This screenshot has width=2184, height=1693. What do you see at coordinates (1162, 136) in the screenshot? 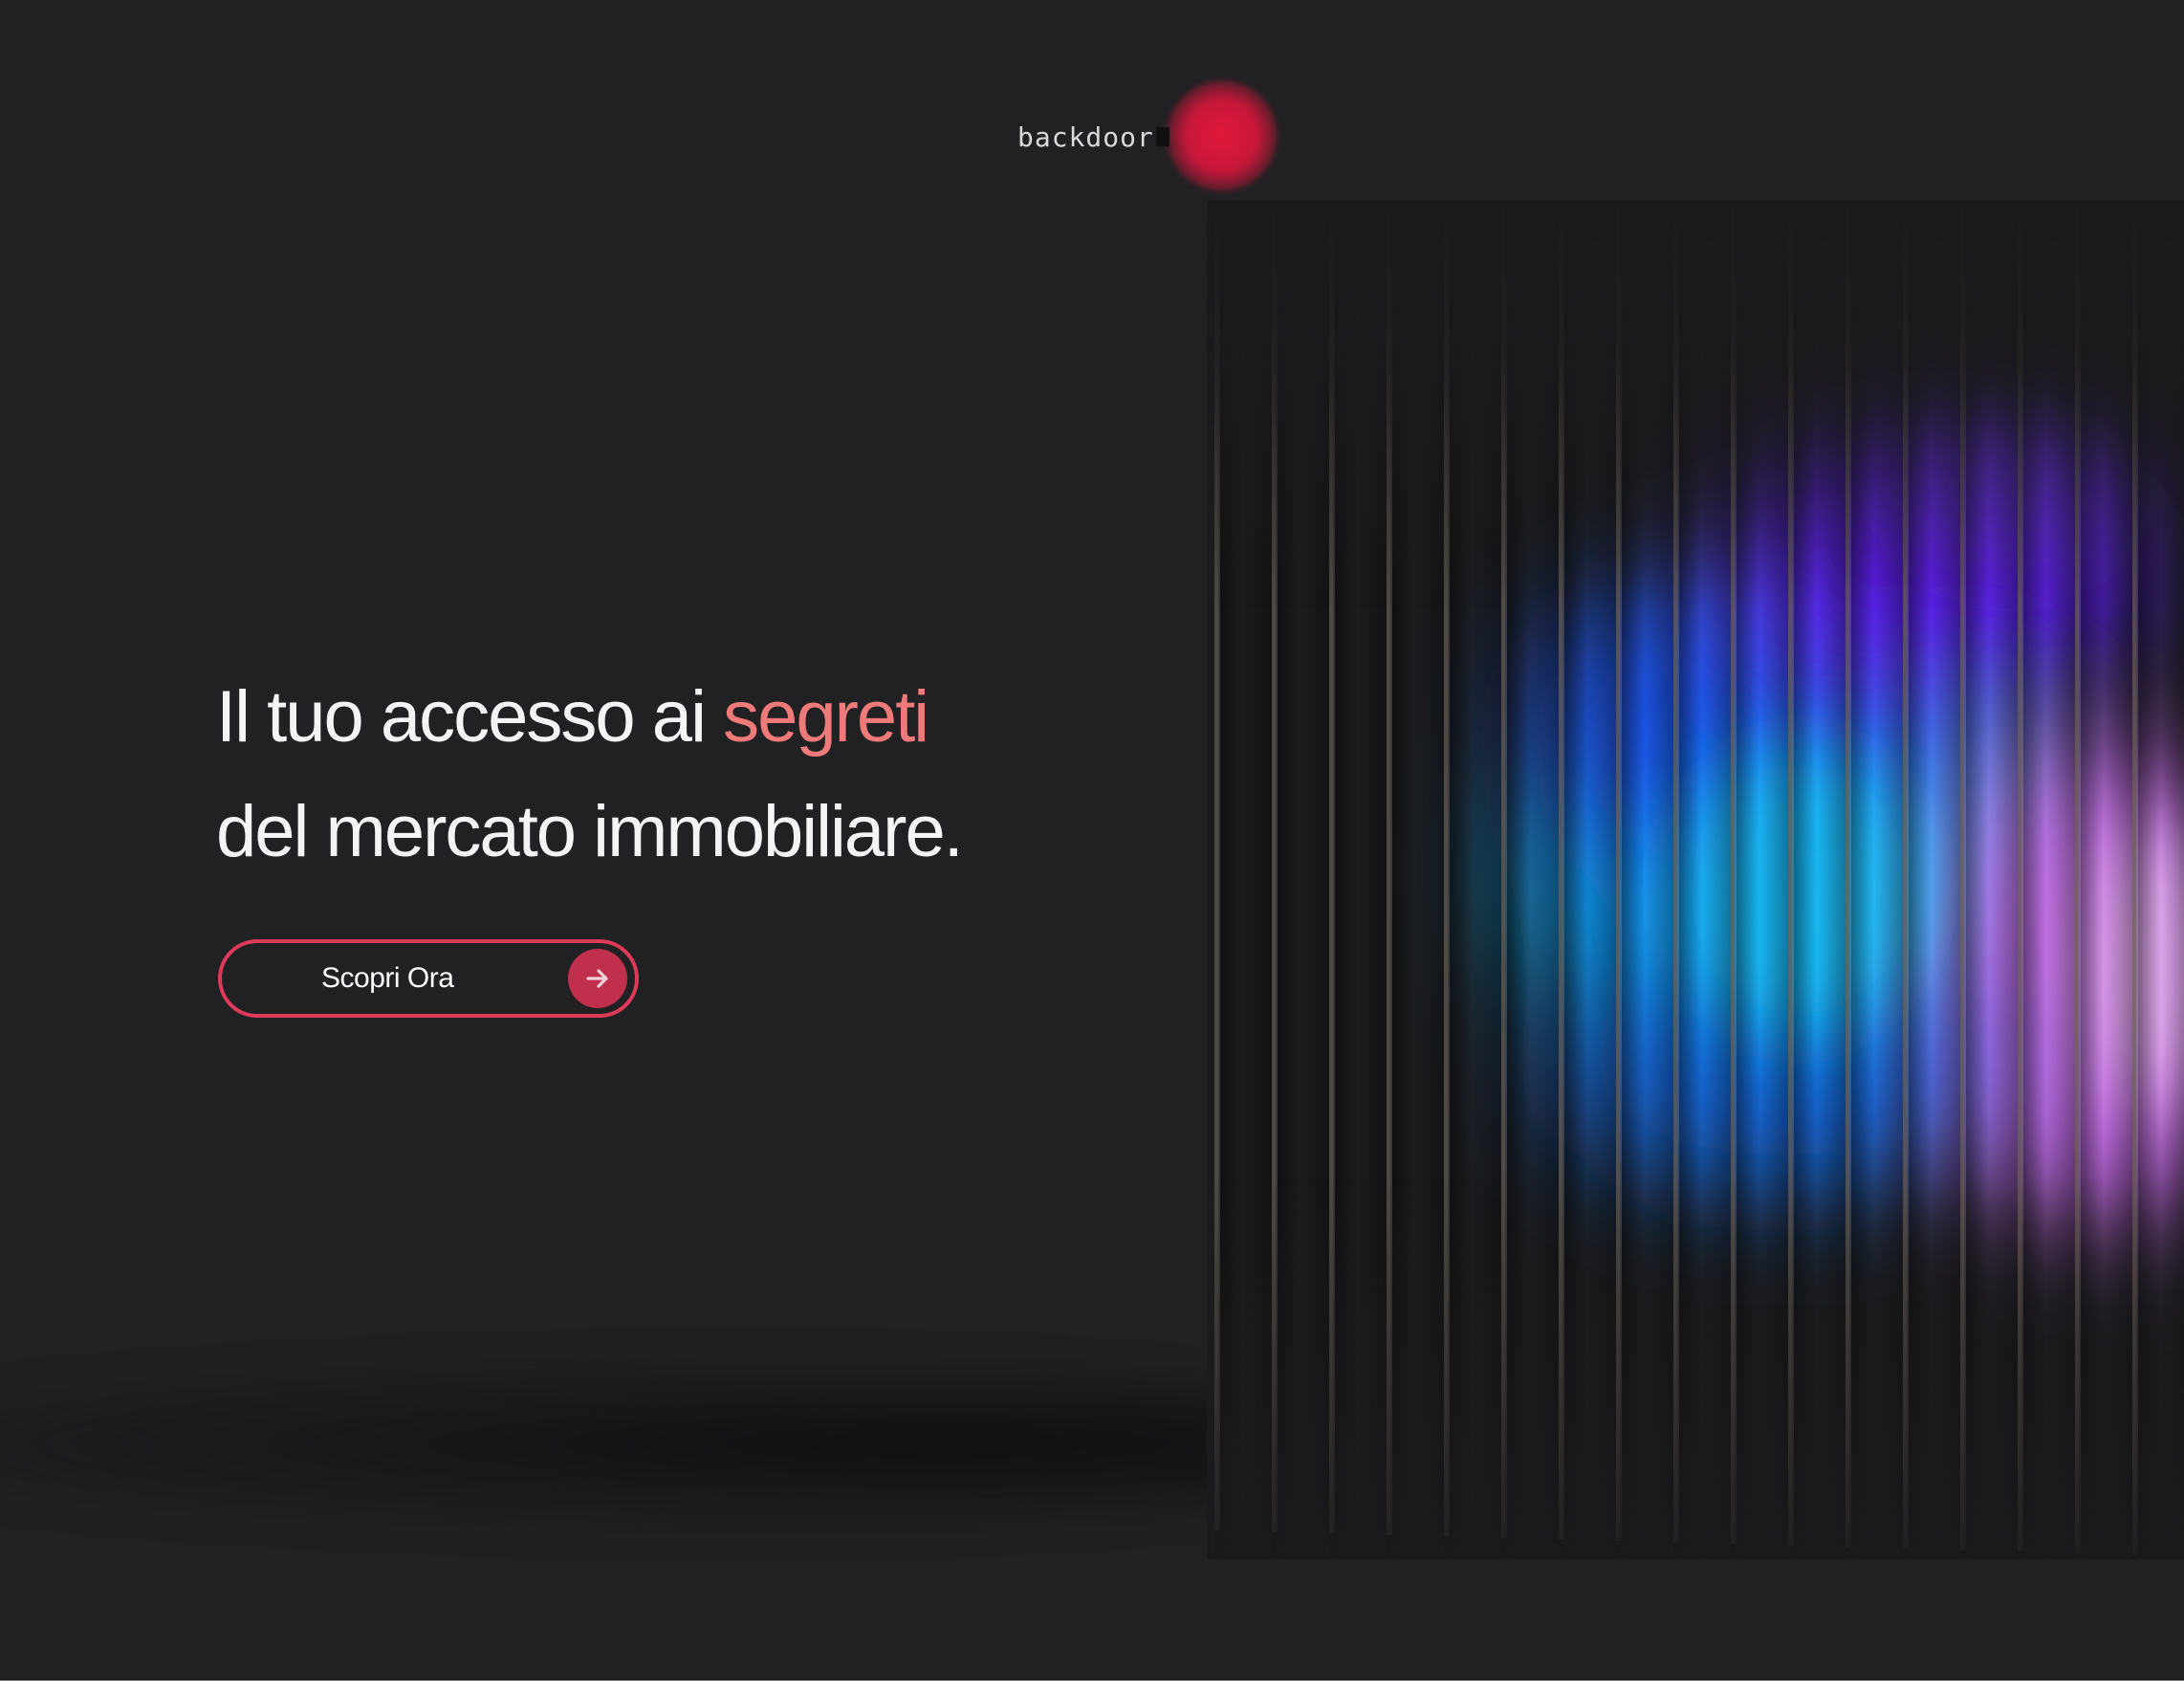
I see `logo-cursor` at bounding box center [1162, 136].